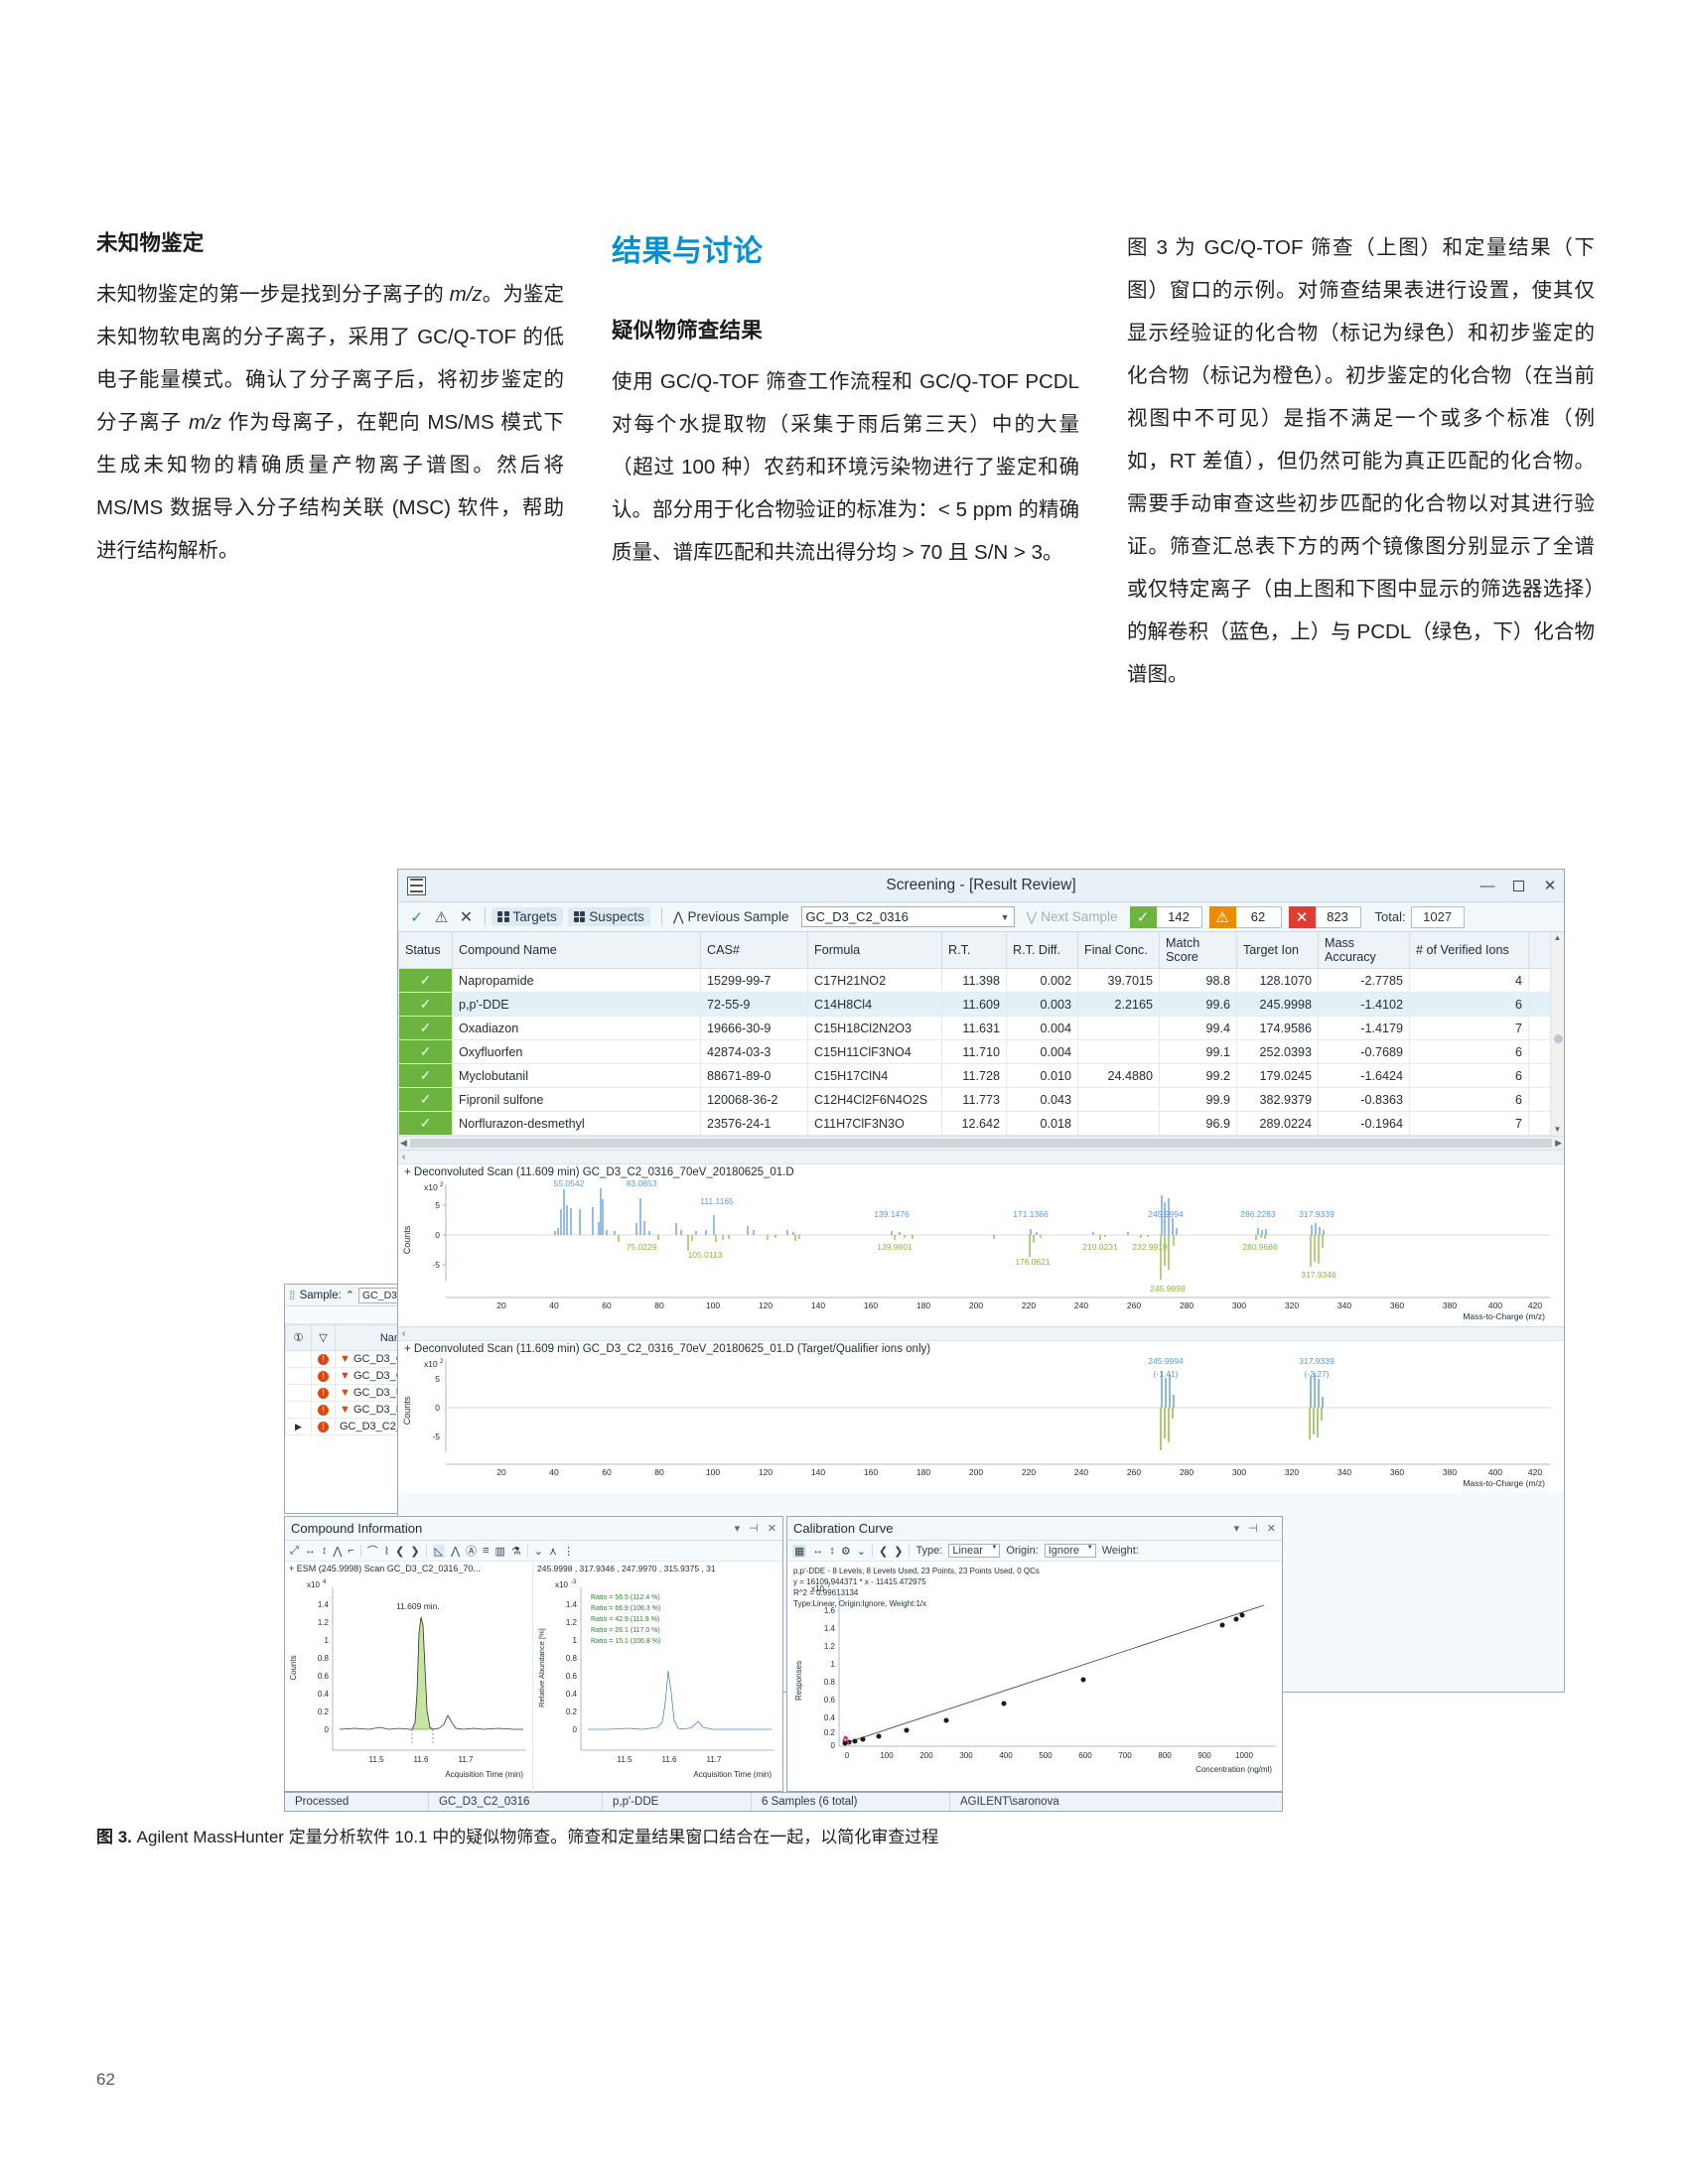 The image size is (1687, 2184). I want to click on cross-icon: ✕, so click(466, 916).